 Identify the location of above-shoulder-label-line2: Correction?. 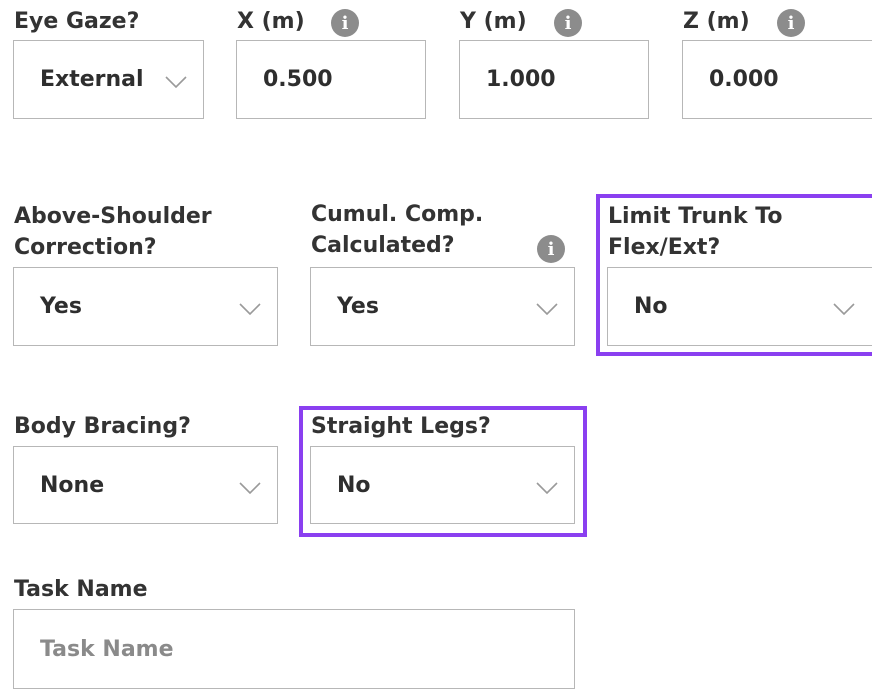
(85, 247).